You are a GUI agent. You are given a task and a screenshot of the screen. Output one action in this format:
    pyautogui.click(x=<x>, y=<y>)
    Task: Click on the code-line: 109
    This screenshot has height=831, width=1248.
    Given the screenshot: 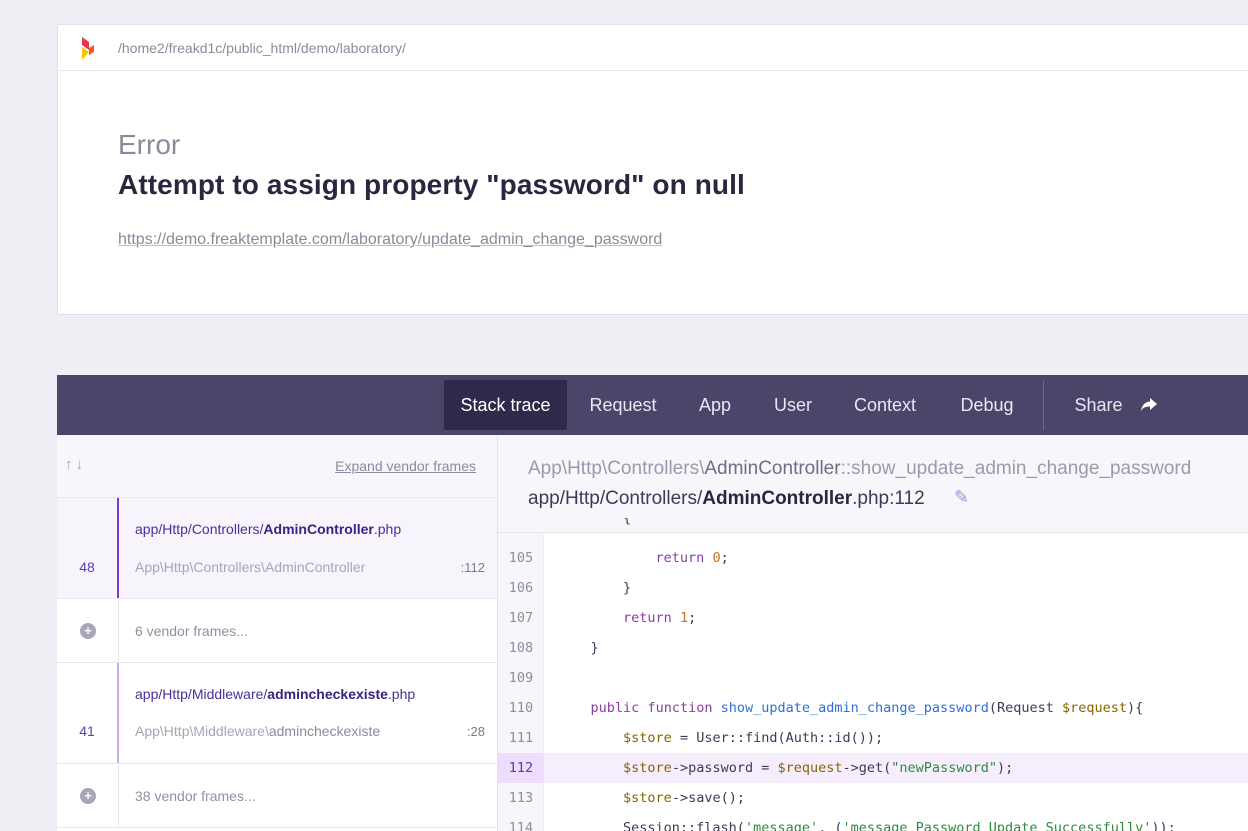 What is the action you would take?
    pyautogui.click(x=873, y=678)
    